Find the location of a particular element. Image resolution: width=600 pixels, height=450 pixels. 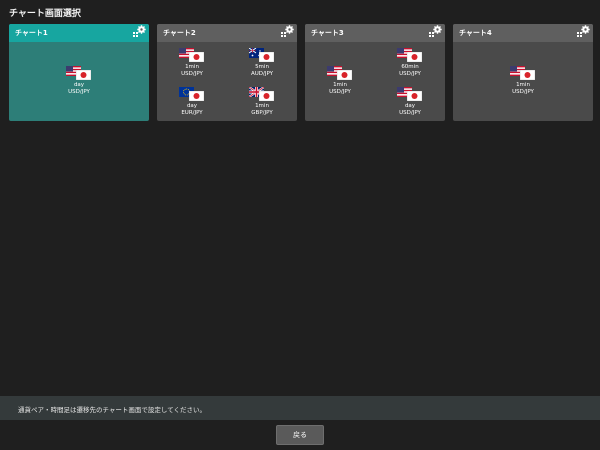

chart-card-4: チャート4 1min USD/JPY is located at coordinates (523, 72).